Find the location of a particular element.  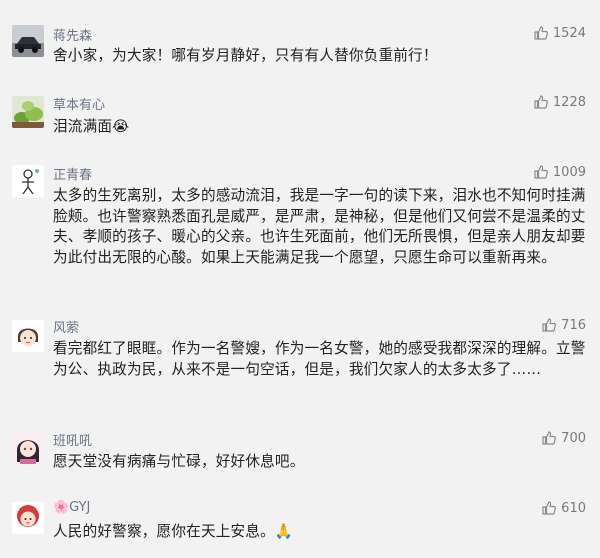

like-count: 700 is located at coordinates (573, 438).